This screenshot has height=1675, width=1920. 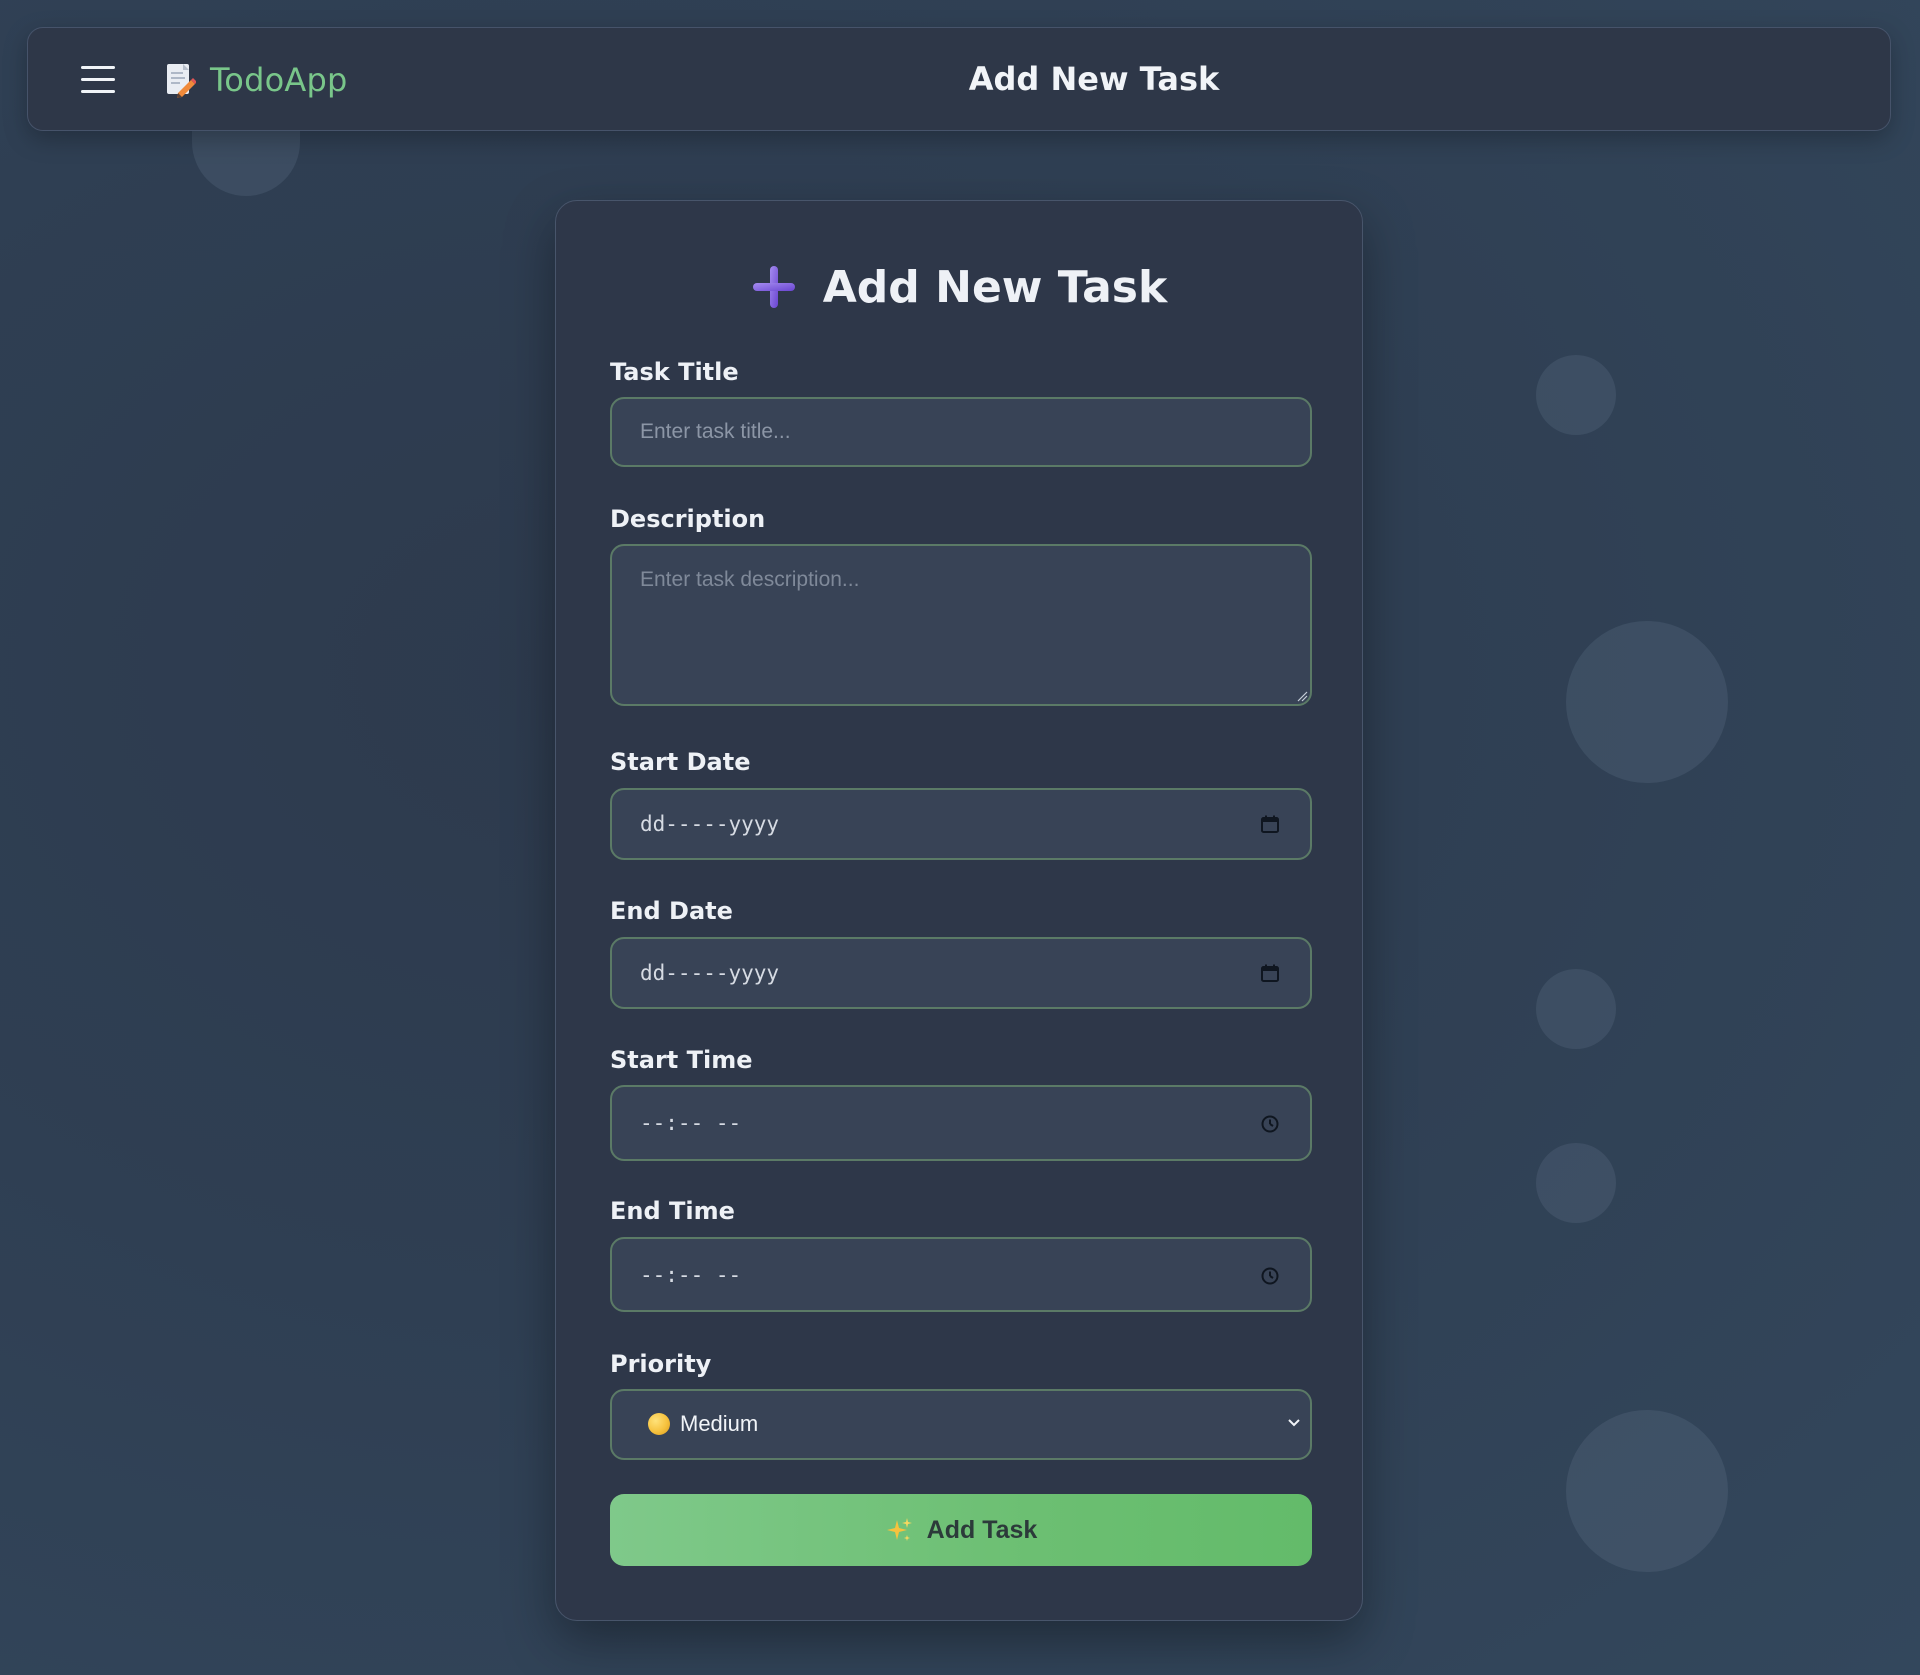 I want to click on end-date-placeholder: dd-----yyyy, so click(x=710, y=973).